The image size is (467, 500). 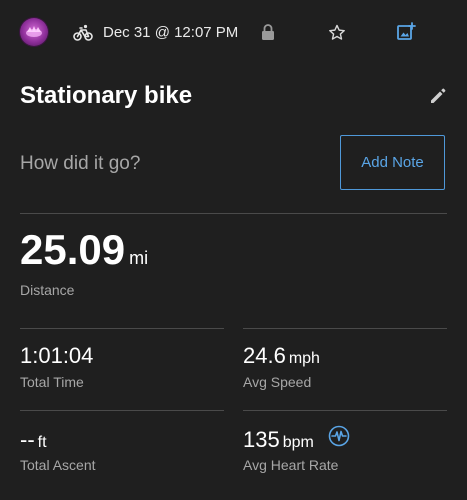 I want to click on note-prompt: How did it go?, so click(x=80, y=163).